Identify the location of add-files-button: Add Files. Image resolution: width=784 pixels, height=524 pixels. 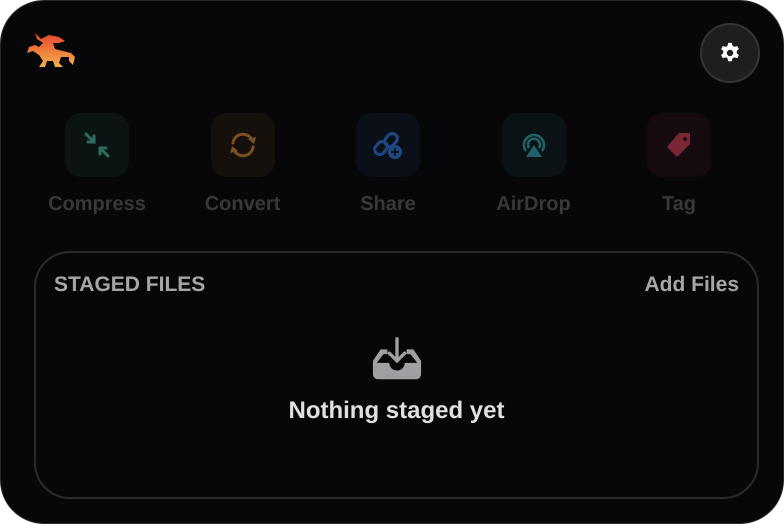
(691, 285).